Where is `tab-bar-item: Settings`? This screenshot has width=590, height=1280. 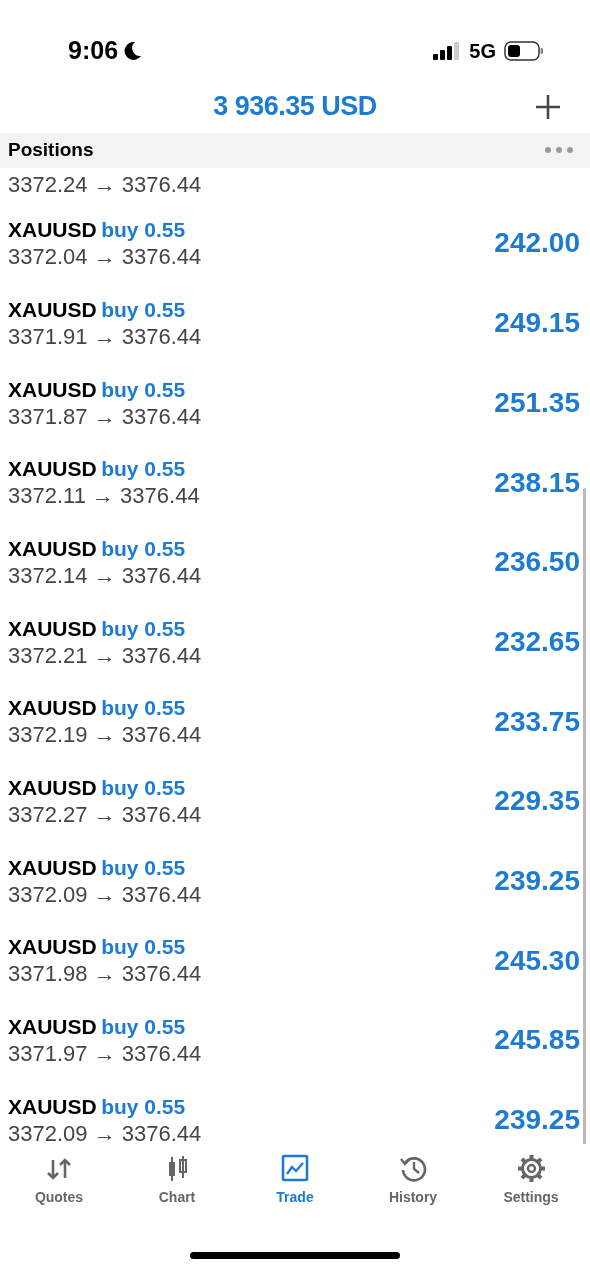
tab-bar-item: Settings is located at coordinates (531, 1187).